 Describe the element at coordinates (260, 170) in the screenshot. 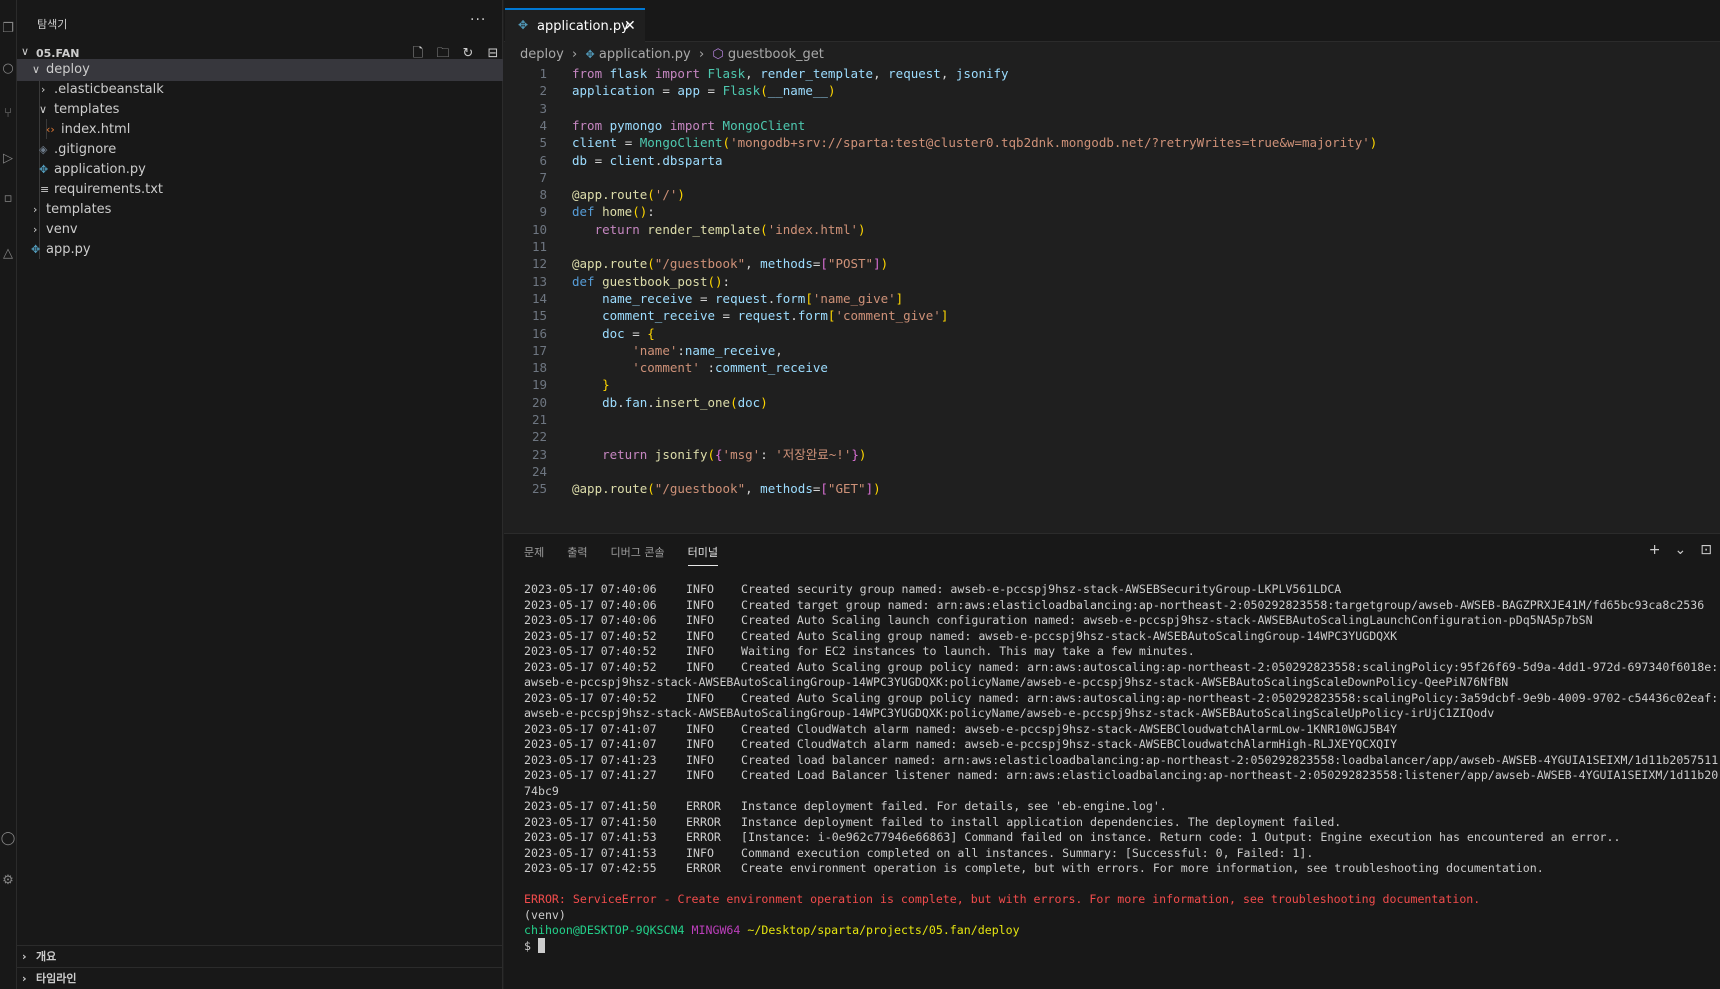

I see `tree-item-application-py: ✥ application.py` at that location.